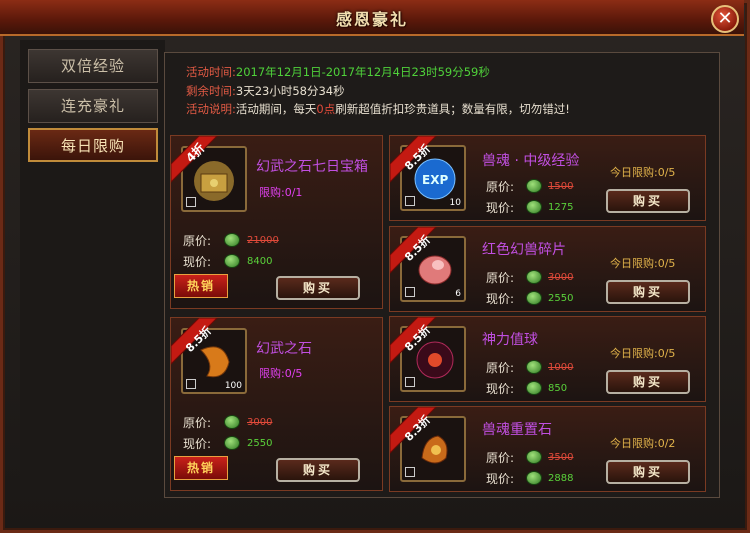  What do you see at coordinates (93, 145) in the screenshot?
I see `tab-daily-limited: 每日限购` at bounding box center [93, 145].